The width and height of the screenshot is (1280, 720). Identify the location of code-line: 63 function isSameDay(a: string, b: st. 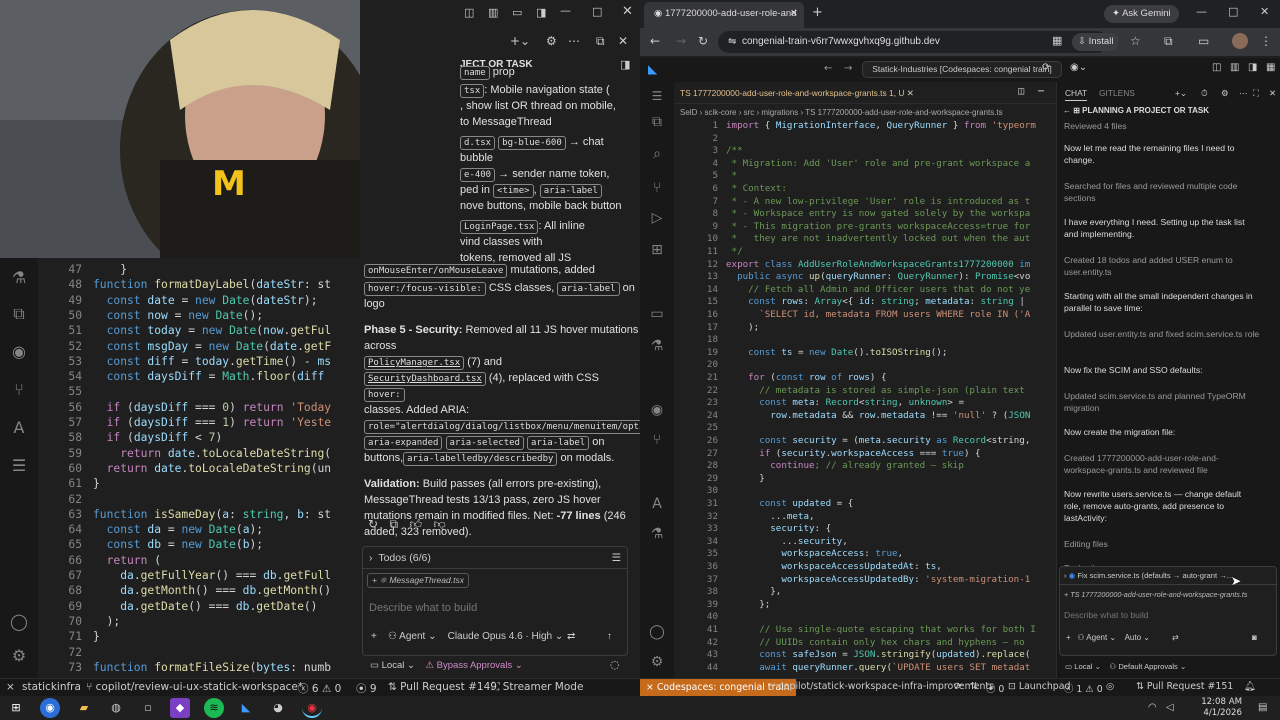
(199, 514).